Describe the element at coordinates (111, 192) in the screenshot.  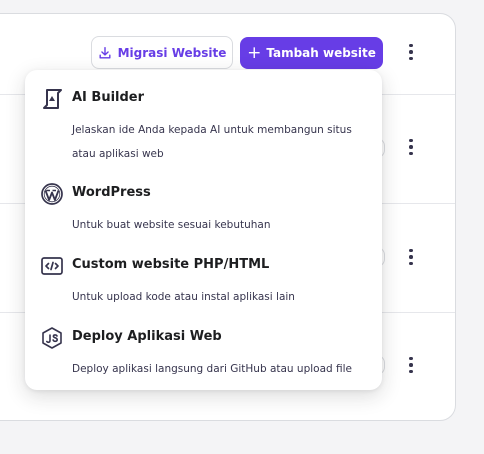
I see `menu-item-title: WordPress` at that location.